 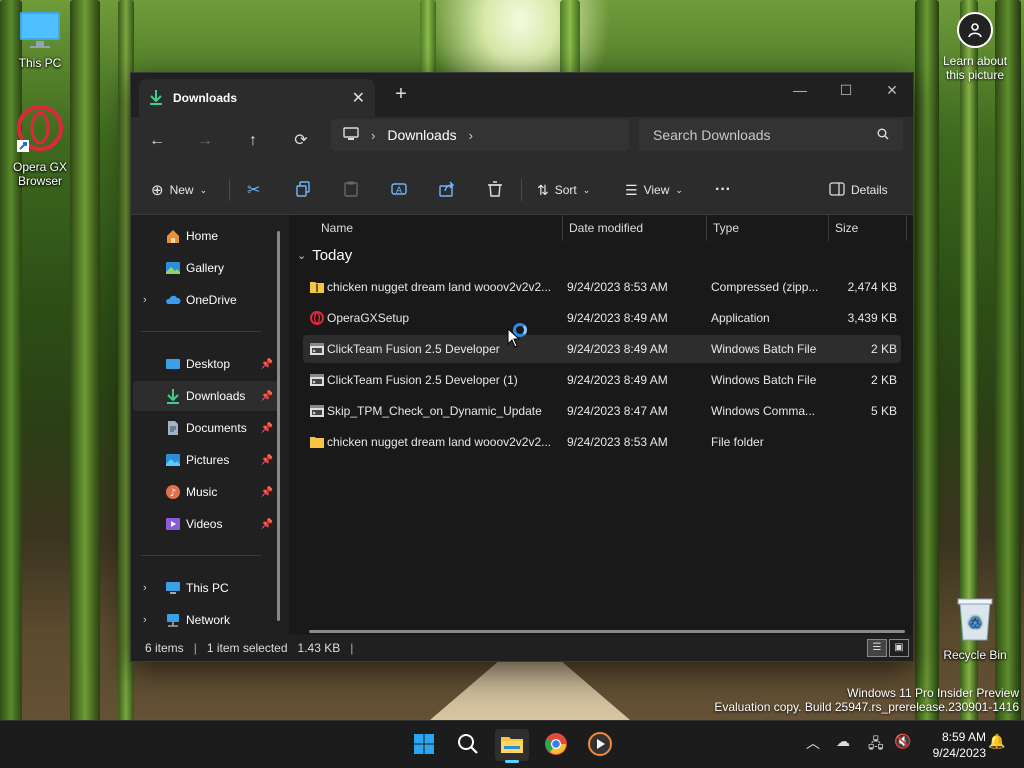 I want to click on column-header-type: Type, so click(x=768, y=228).